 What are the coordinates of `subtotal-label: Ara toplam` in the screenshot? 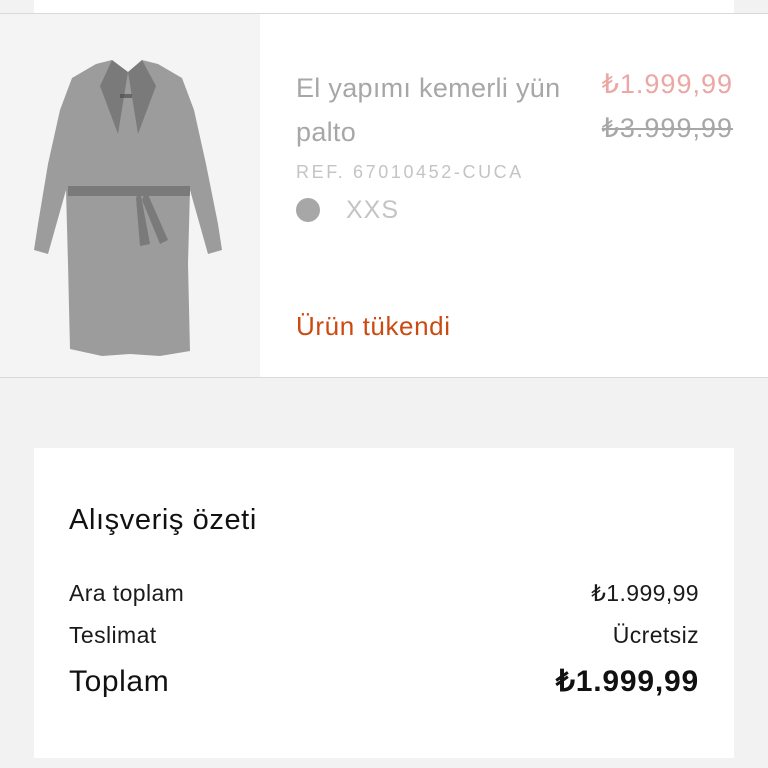 It's located at (127, 593).